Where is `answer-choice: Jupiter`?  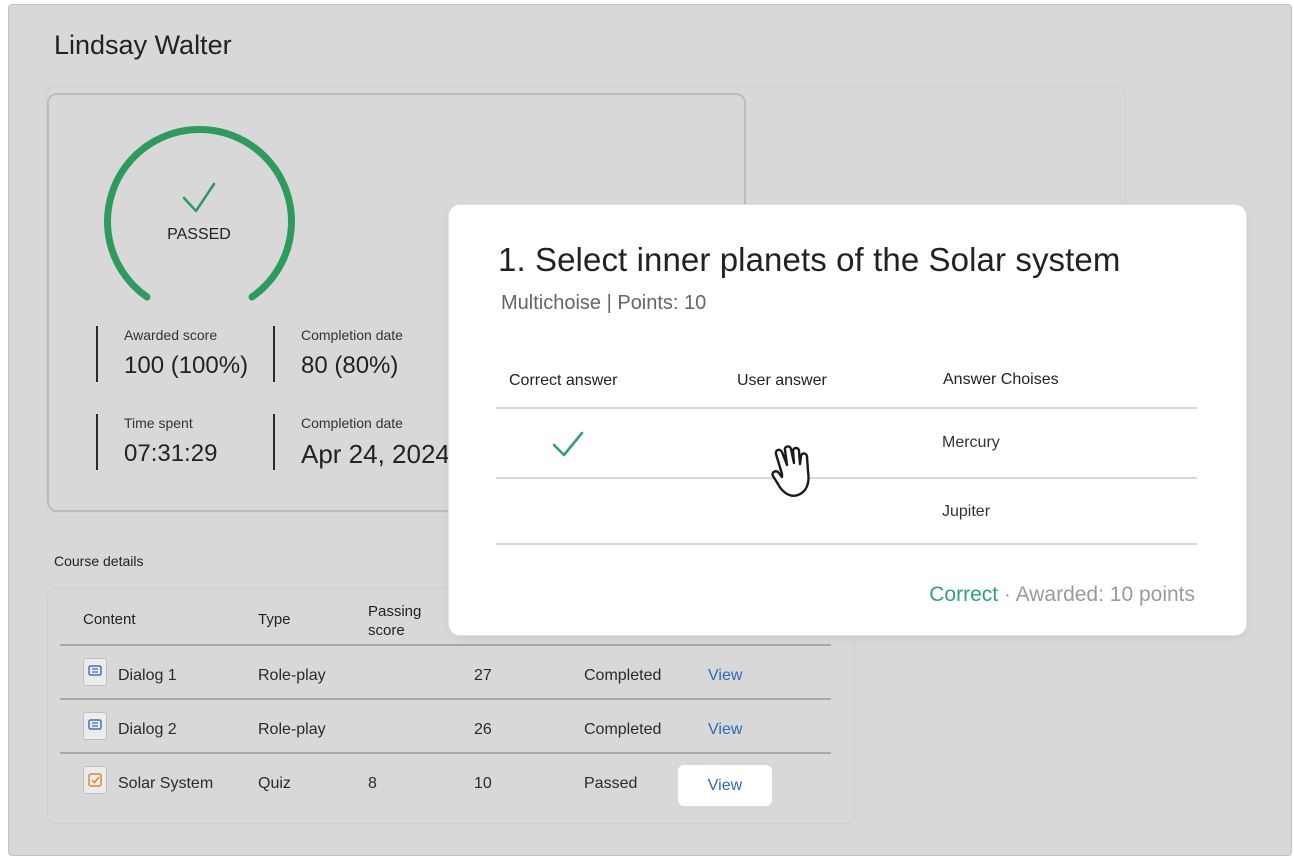
answer-choice: Jupiter is located at coordinates (966, 511).